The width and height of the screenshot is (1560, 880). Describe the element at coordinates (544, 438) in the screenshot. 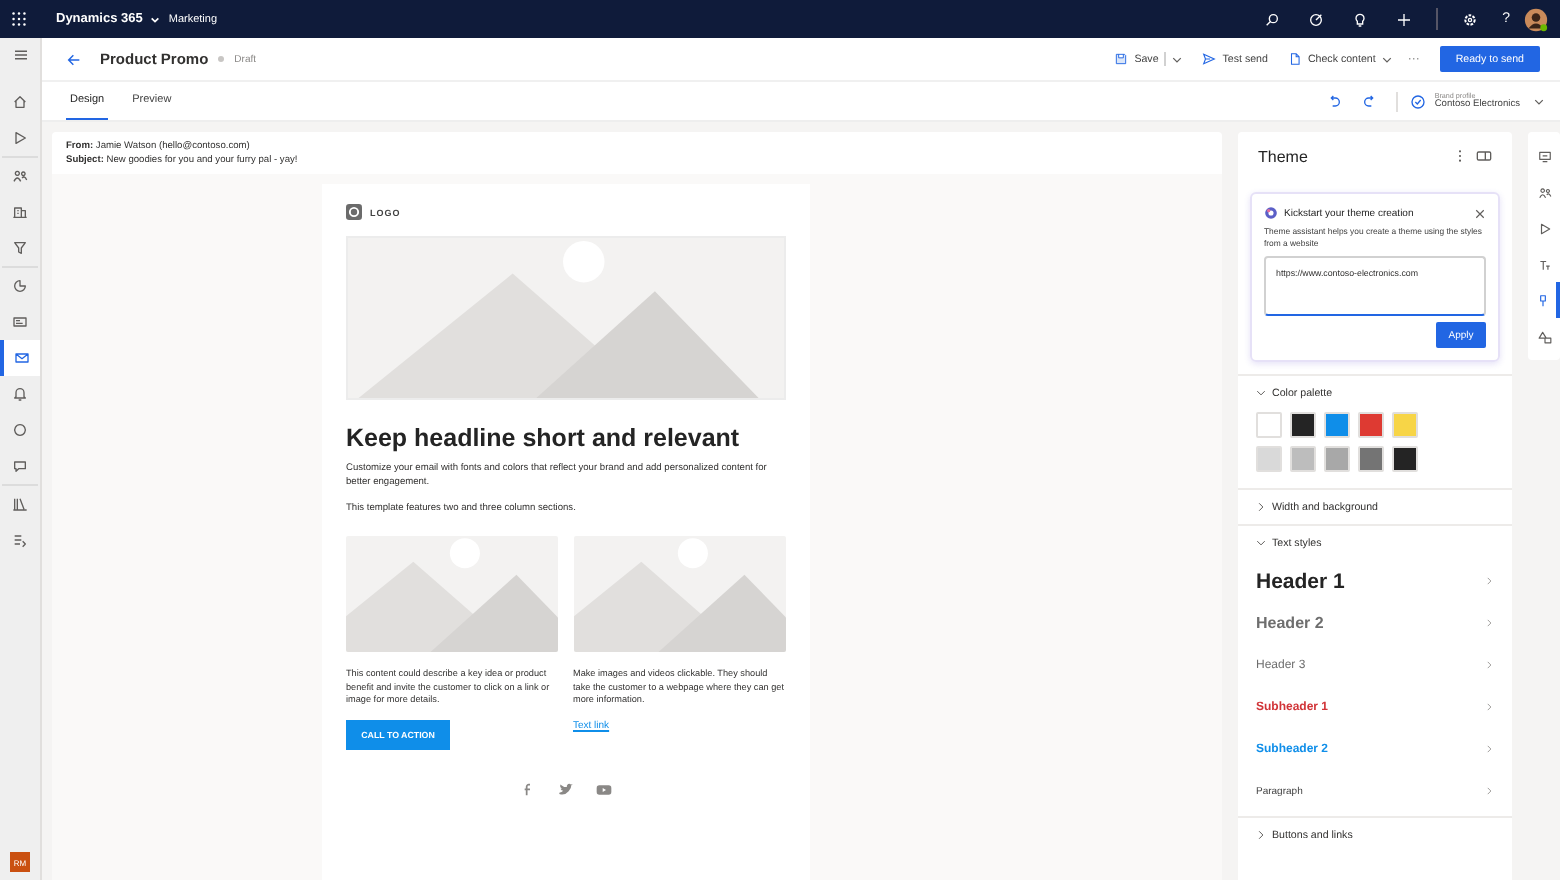

I see `email-headline: Keep headline short and relevant` at that location.